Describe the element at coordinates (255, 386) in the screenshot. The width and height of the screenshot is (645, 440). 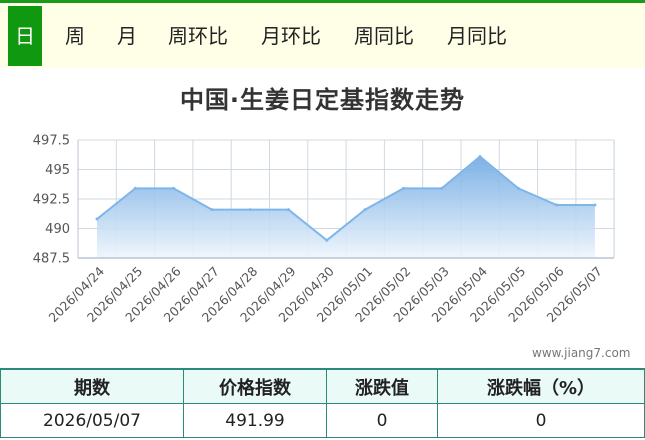
I see `header-price-index: 价格指数` at that location.